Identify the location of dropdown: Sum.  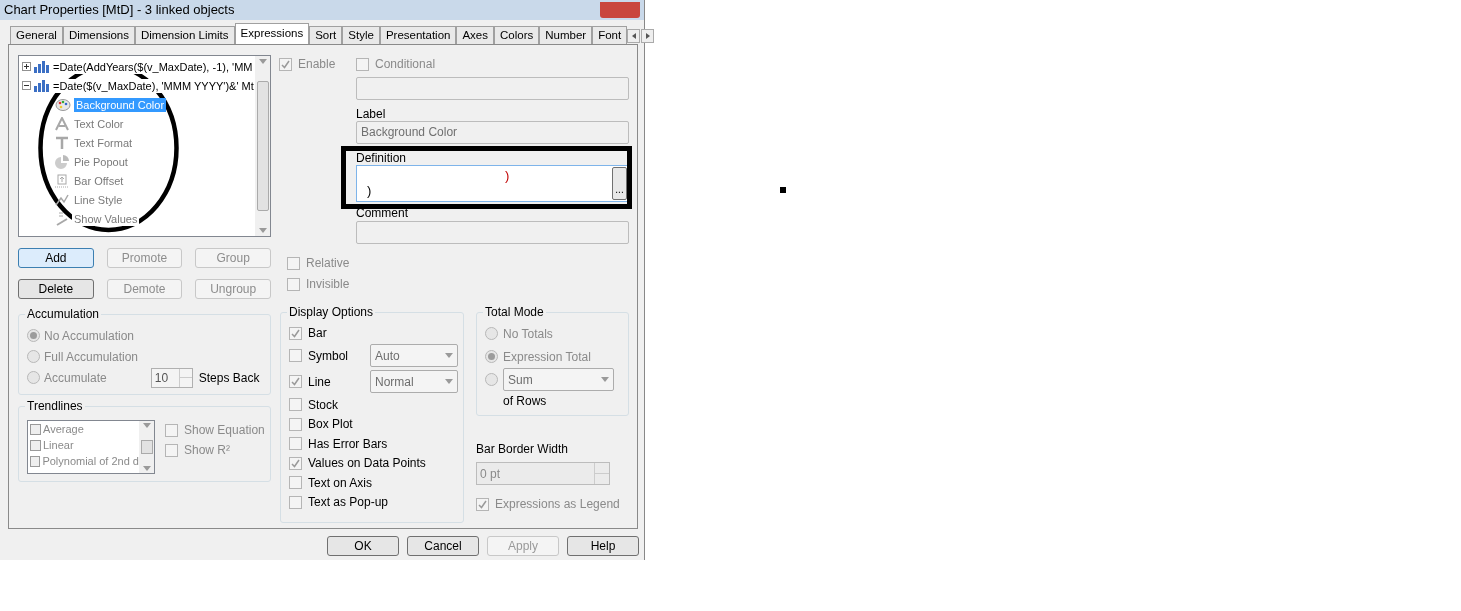
(558, 379).